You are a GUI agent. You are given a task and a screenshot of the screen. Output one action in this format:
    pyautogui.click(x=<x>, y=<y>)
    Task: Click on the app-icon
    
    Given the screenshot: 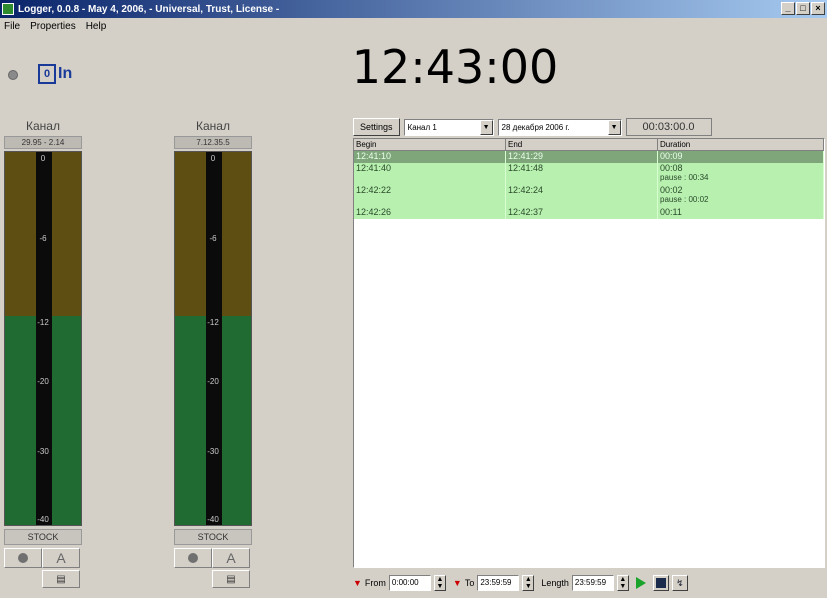 What is the action you would take?
    pyautogui.click(x=8, y=9)
    